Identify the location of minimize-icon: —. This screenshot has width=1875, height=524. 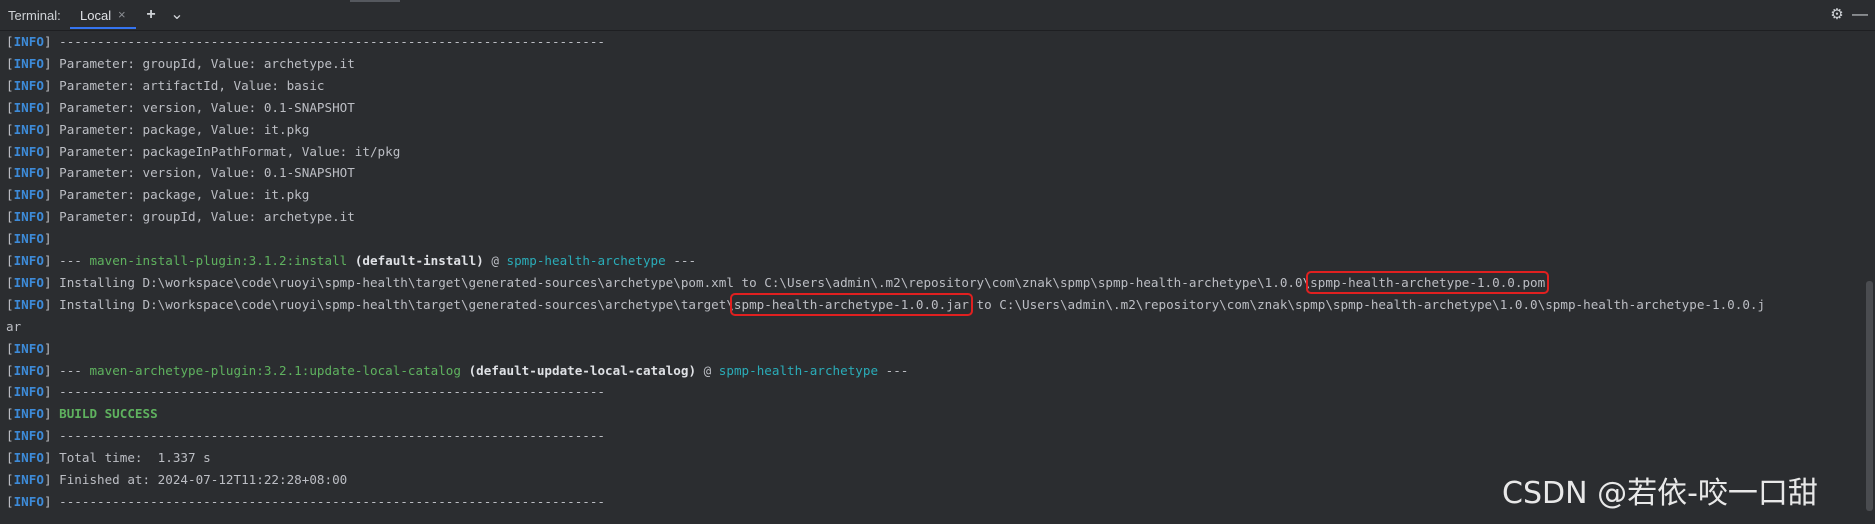
(1860, 15).